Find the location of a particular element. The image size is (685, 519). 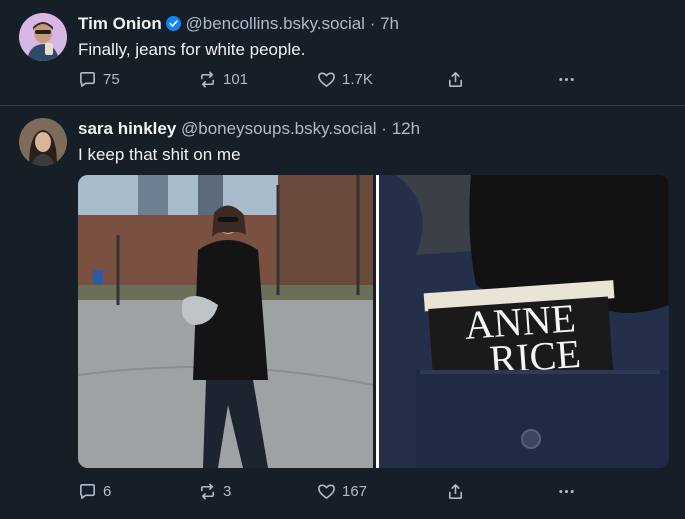

author-name: sara hinkley is located at coordinates (127, 128).